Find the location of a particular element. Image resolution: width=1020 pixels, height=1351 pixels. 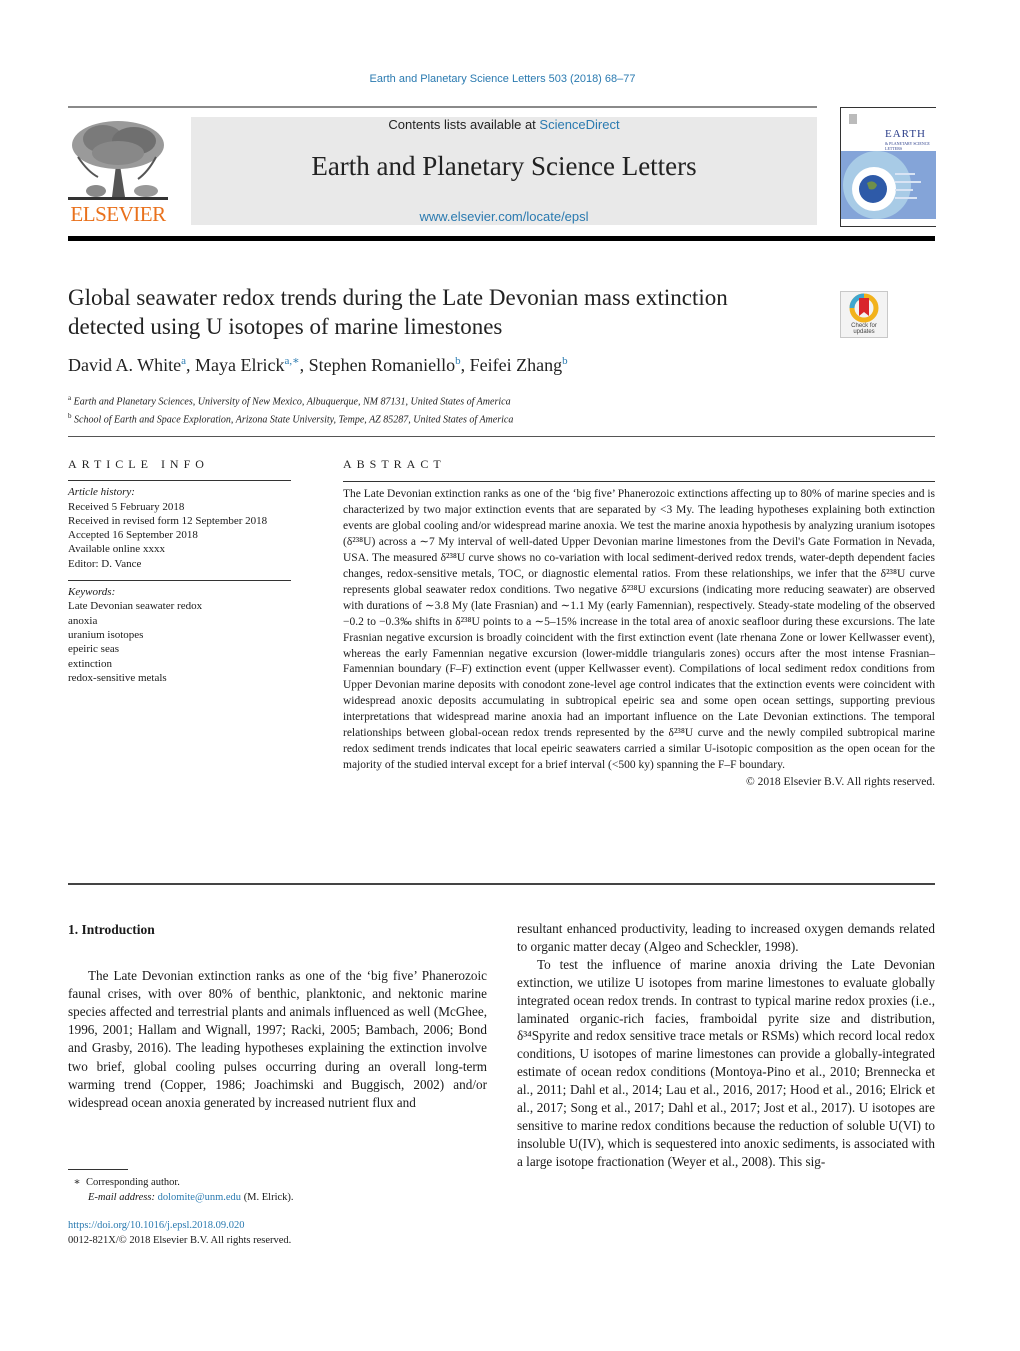

journal-title: Earth and Planetary Science Letters is located at coordinates (504, 166).